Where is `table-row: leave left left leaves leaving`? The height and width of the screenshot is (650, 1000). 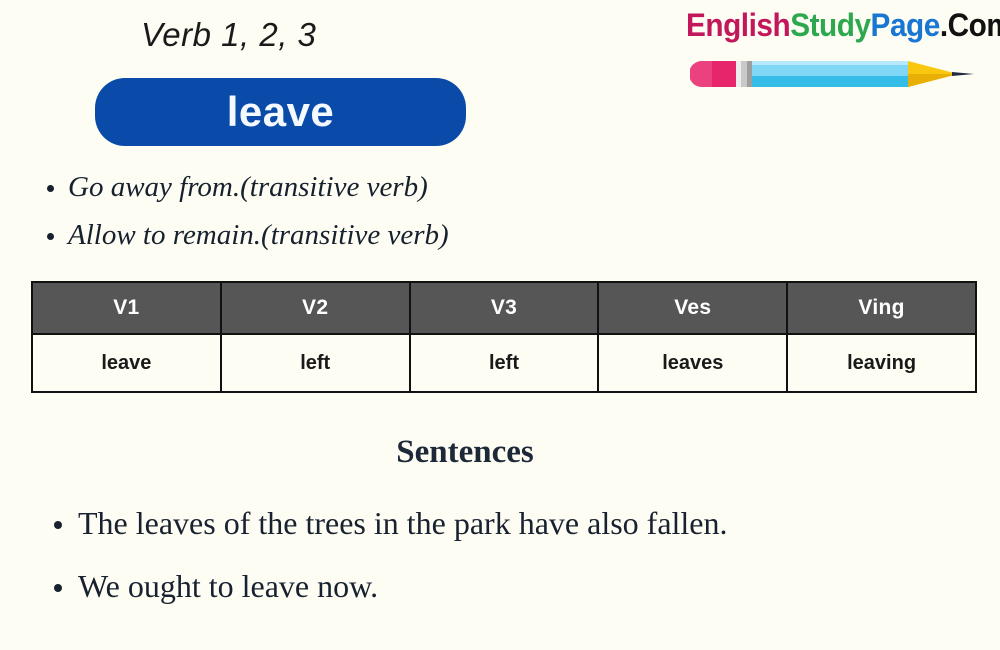
table-row: leave left left leaves leaving is located at coordinates (504, 363).